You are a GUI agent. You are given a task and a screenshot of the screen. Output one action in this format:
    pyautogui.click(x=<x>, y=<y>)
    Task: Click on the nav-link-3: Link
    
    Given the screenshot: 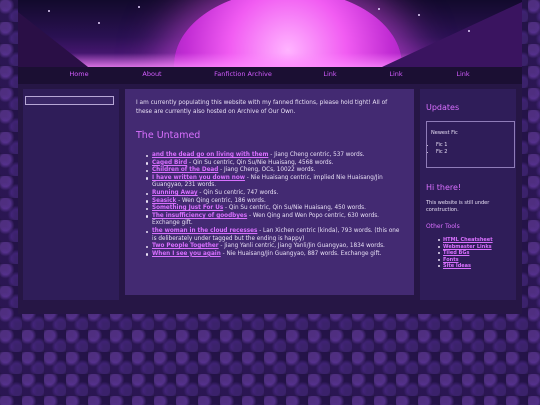 What is the action you would take?
    pyautogui.click(x=462, y=74)
    